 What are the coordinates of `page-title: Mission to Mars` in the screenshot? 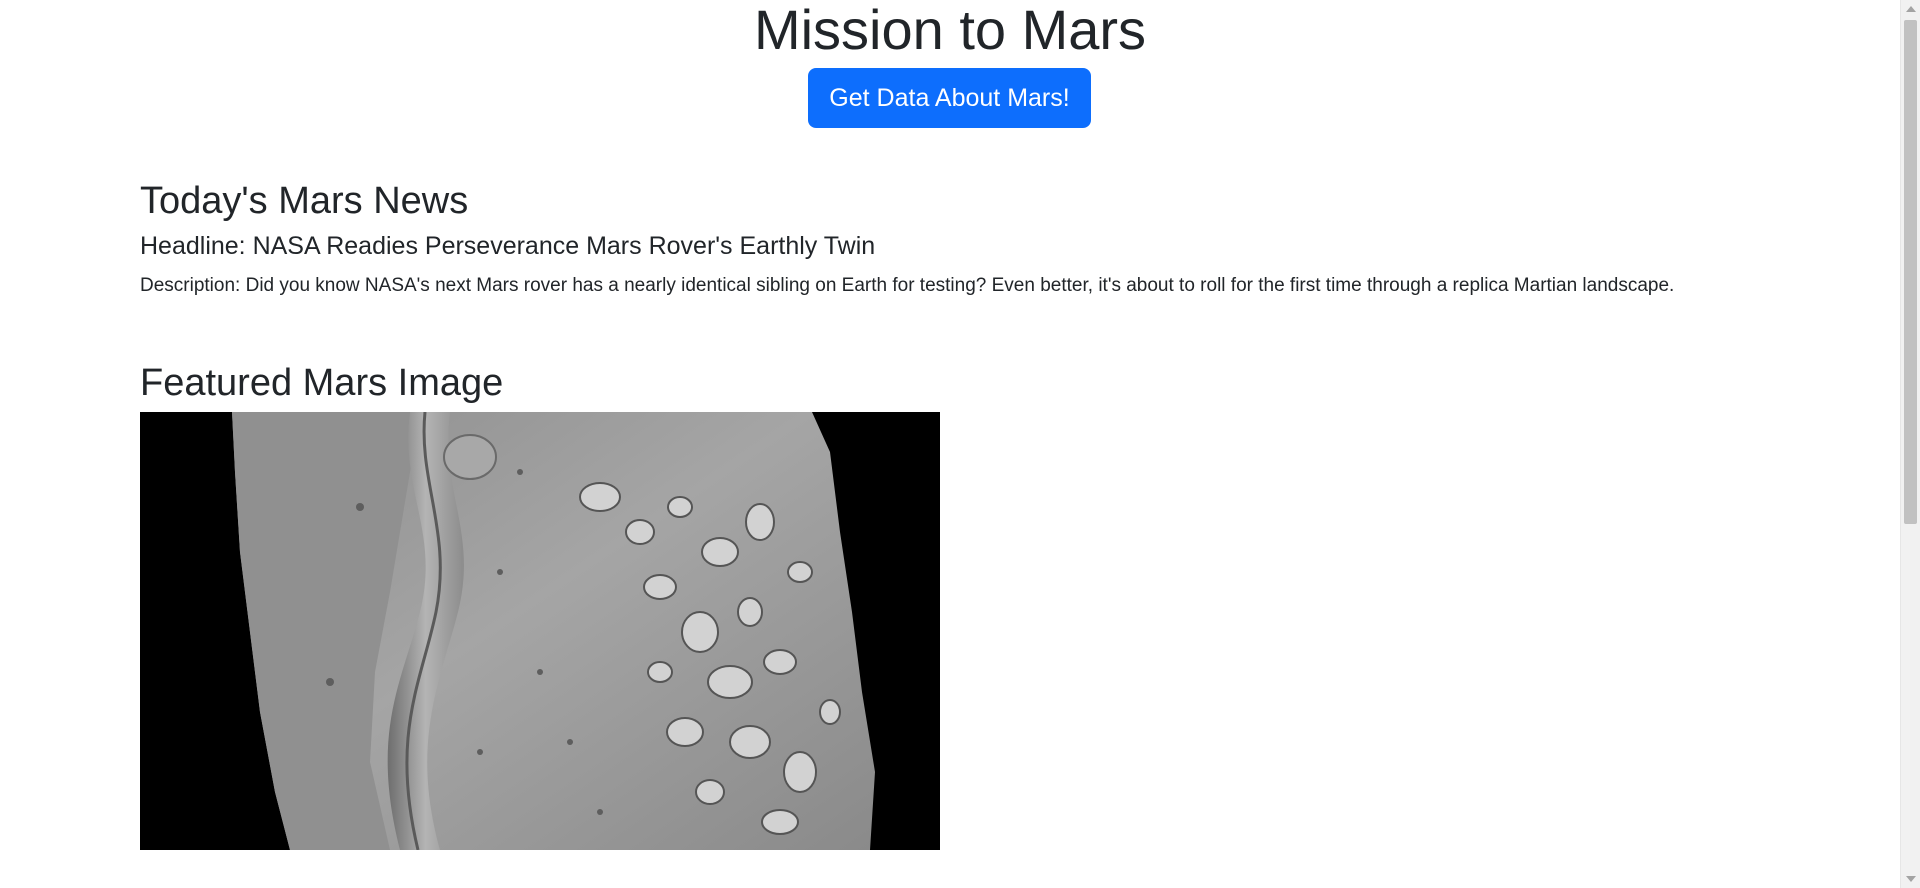 It's located at (950, 30).